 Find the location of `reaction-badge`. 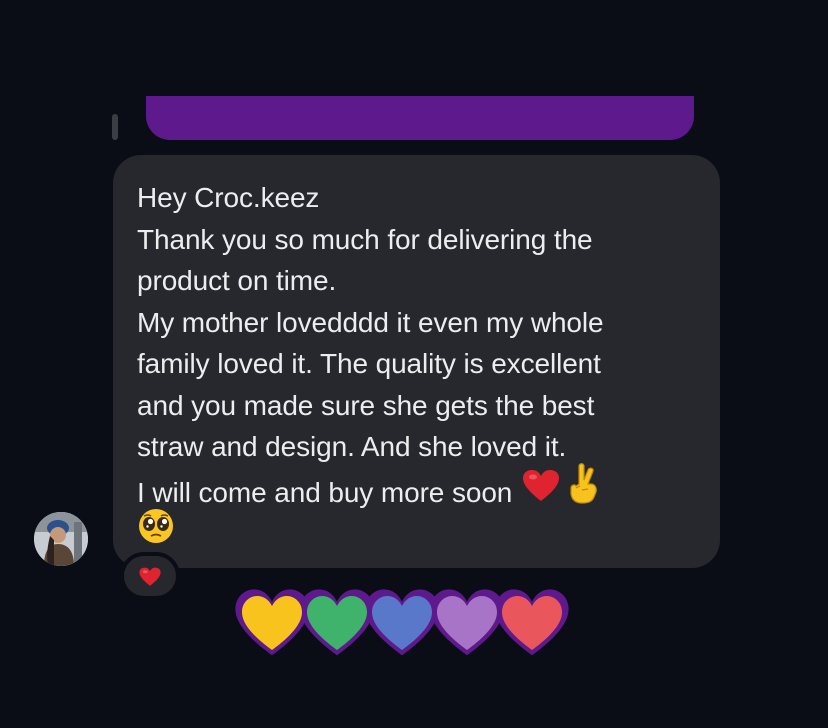

reaction-badge is located at coordinates (150, 576).